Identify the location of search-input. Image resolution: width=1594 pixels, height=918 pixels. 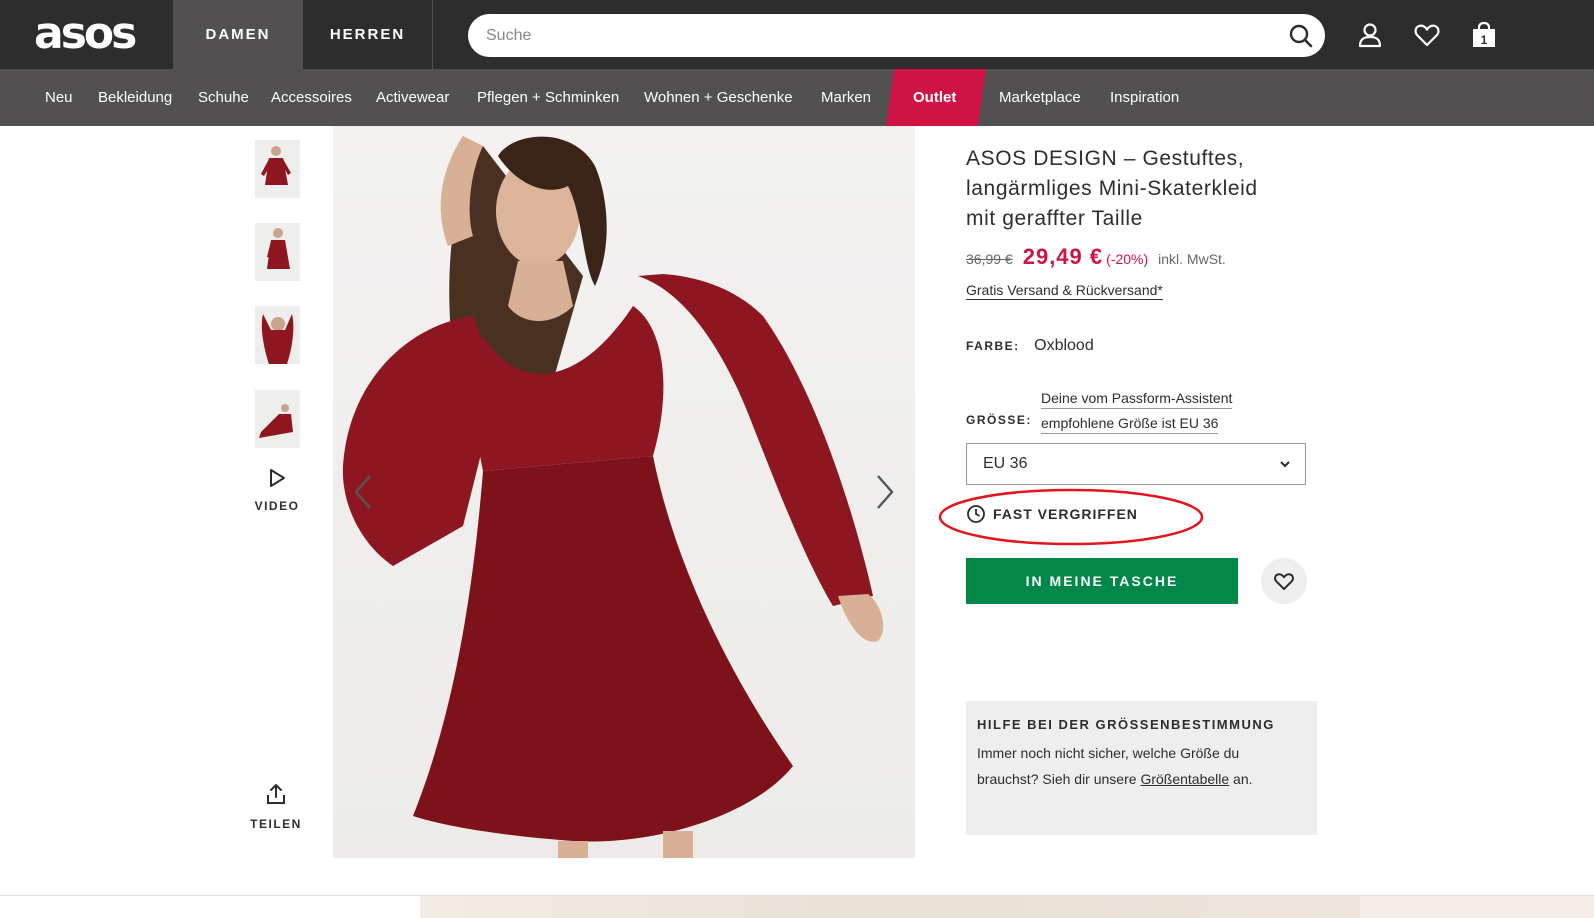
(881, 35).